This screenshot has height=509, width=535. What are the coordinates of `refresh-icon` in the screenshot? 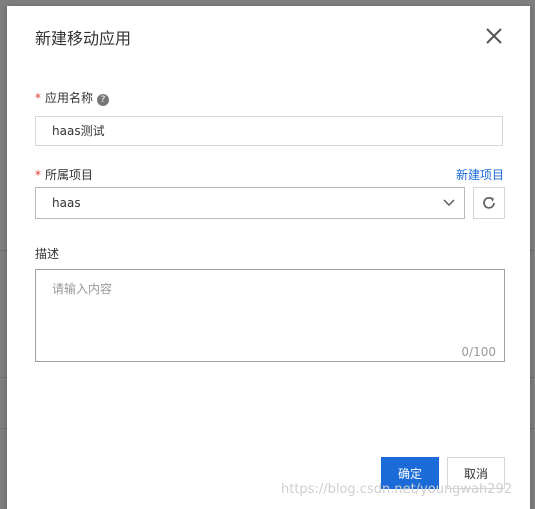 It's located at (489, 202).